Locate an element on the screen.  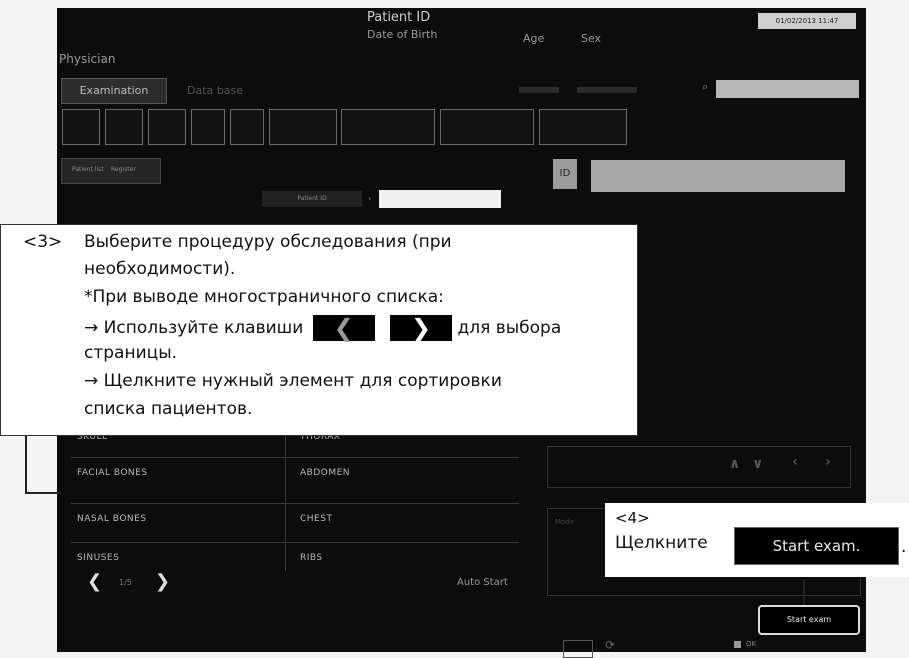
table-row: SINUSES RIBS is located at coordinates (295, 557).